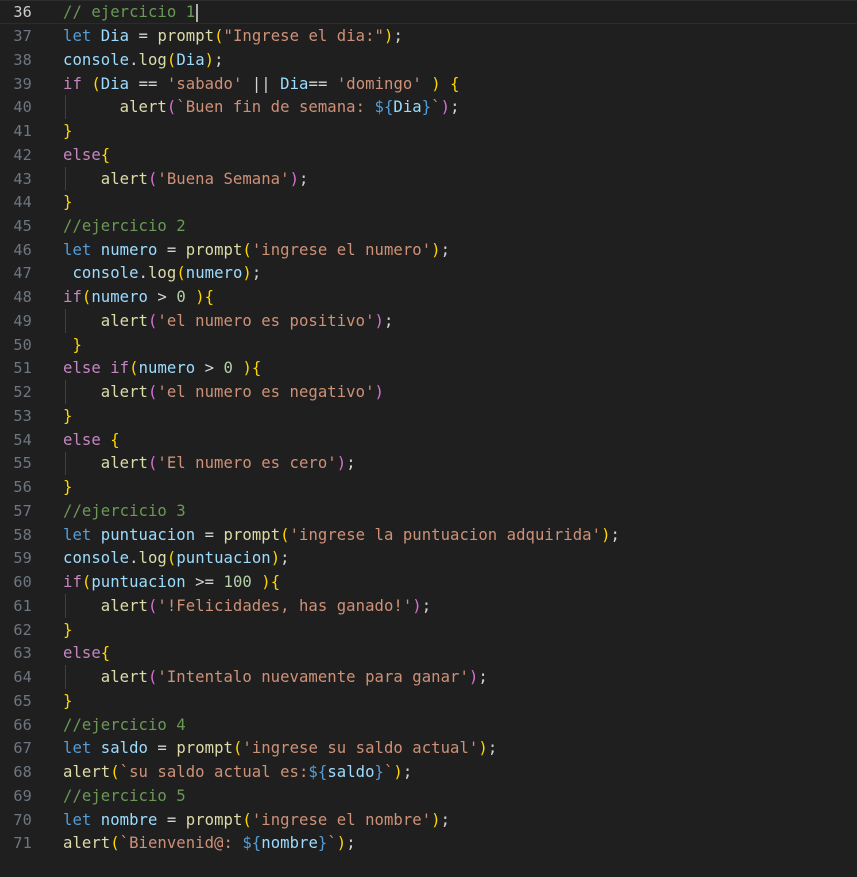 Image resolution: width=857 pixels, height=877 pixels. What do you see at coordinates (341, 819) in the screenshot?
I see `code-token: 'ingrese el nombre'` at bounding box center [341, 819].